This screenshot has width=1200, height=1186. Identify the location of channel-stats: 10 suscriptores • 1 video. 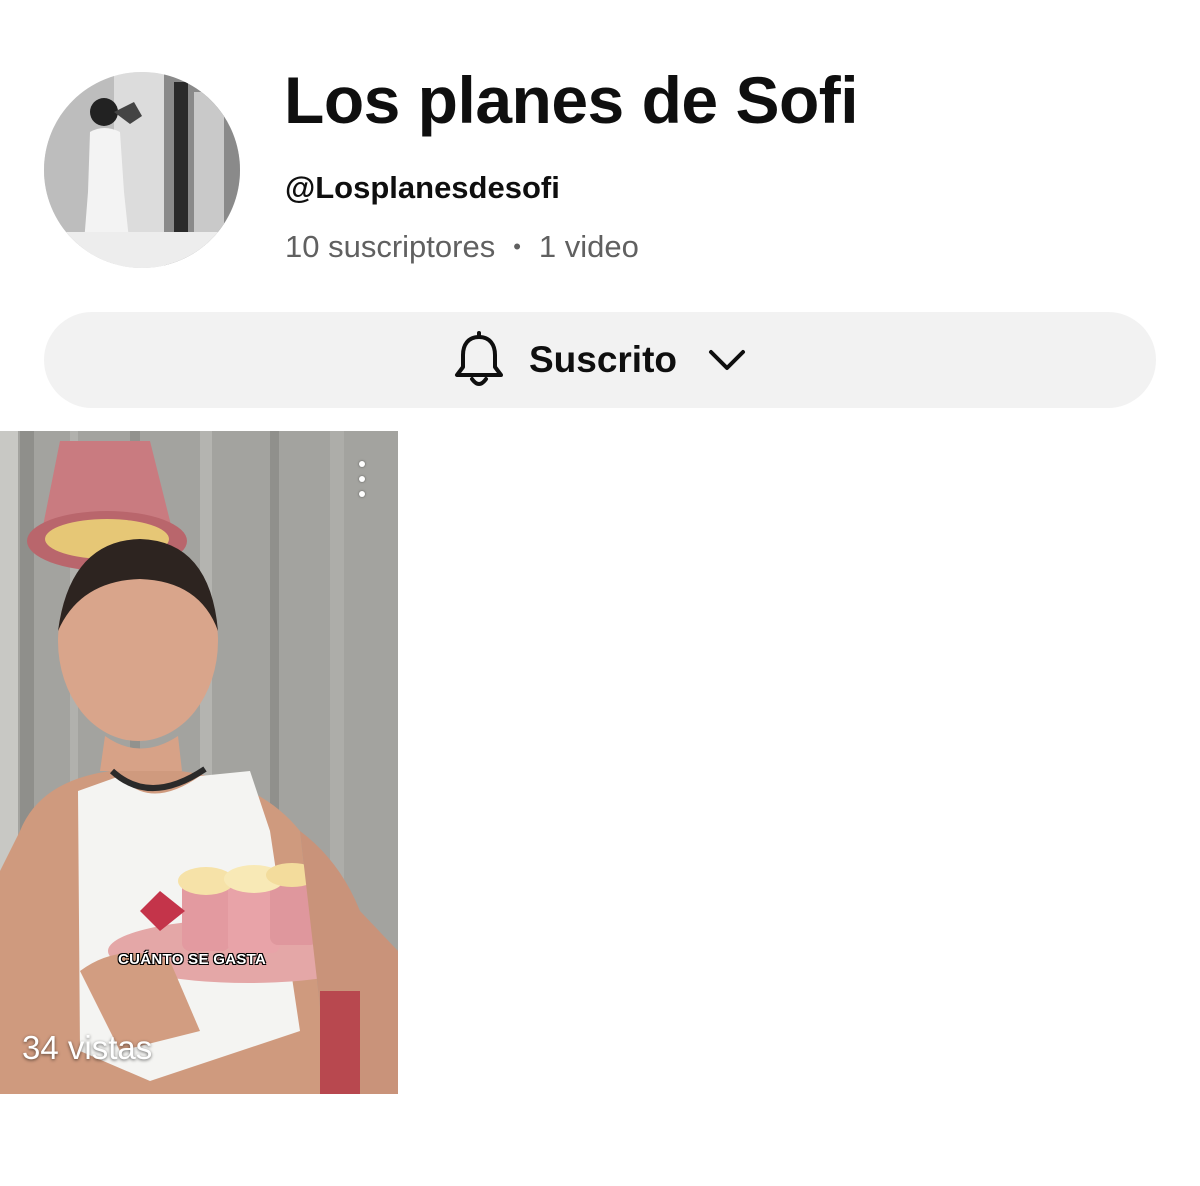
(462, 247).